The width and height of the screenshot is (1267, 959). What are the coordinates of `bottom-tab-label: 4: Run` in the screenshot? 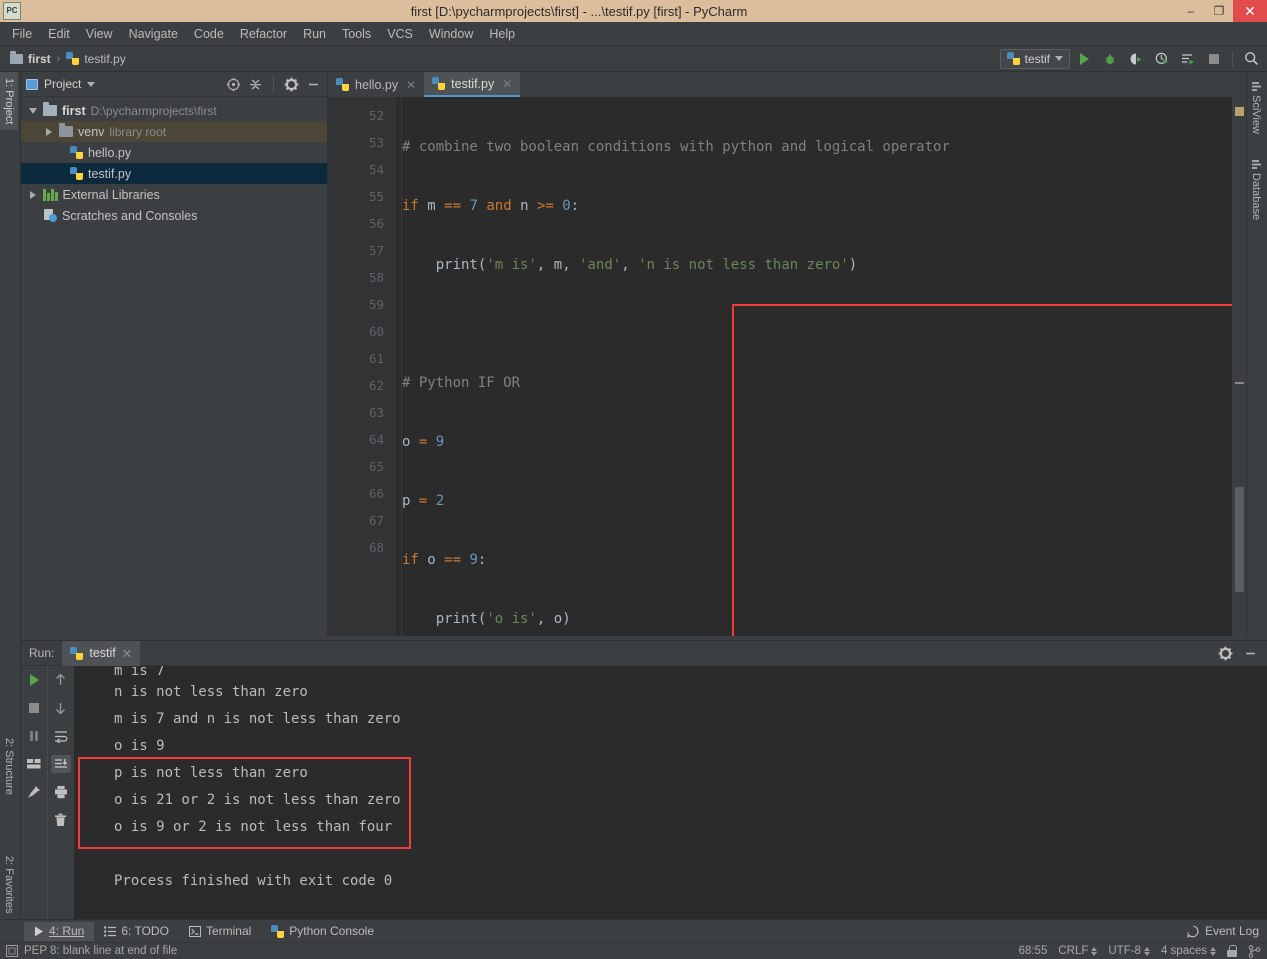 It's located at (67, 931).